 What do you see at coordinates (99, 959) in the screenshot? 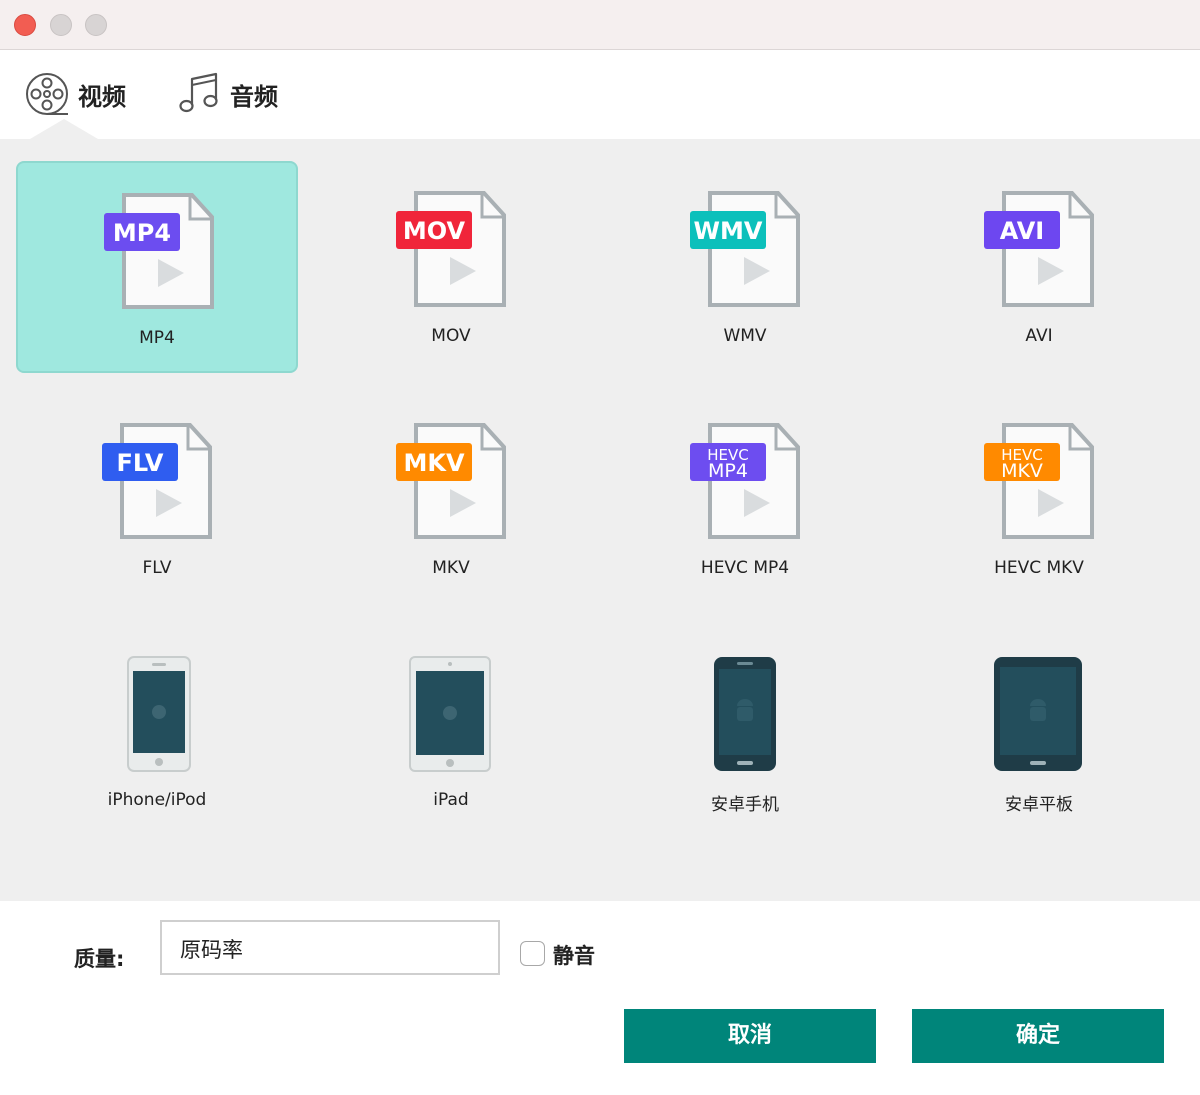
I see `quality-label: 质量:` at bounding box center [99, 959].